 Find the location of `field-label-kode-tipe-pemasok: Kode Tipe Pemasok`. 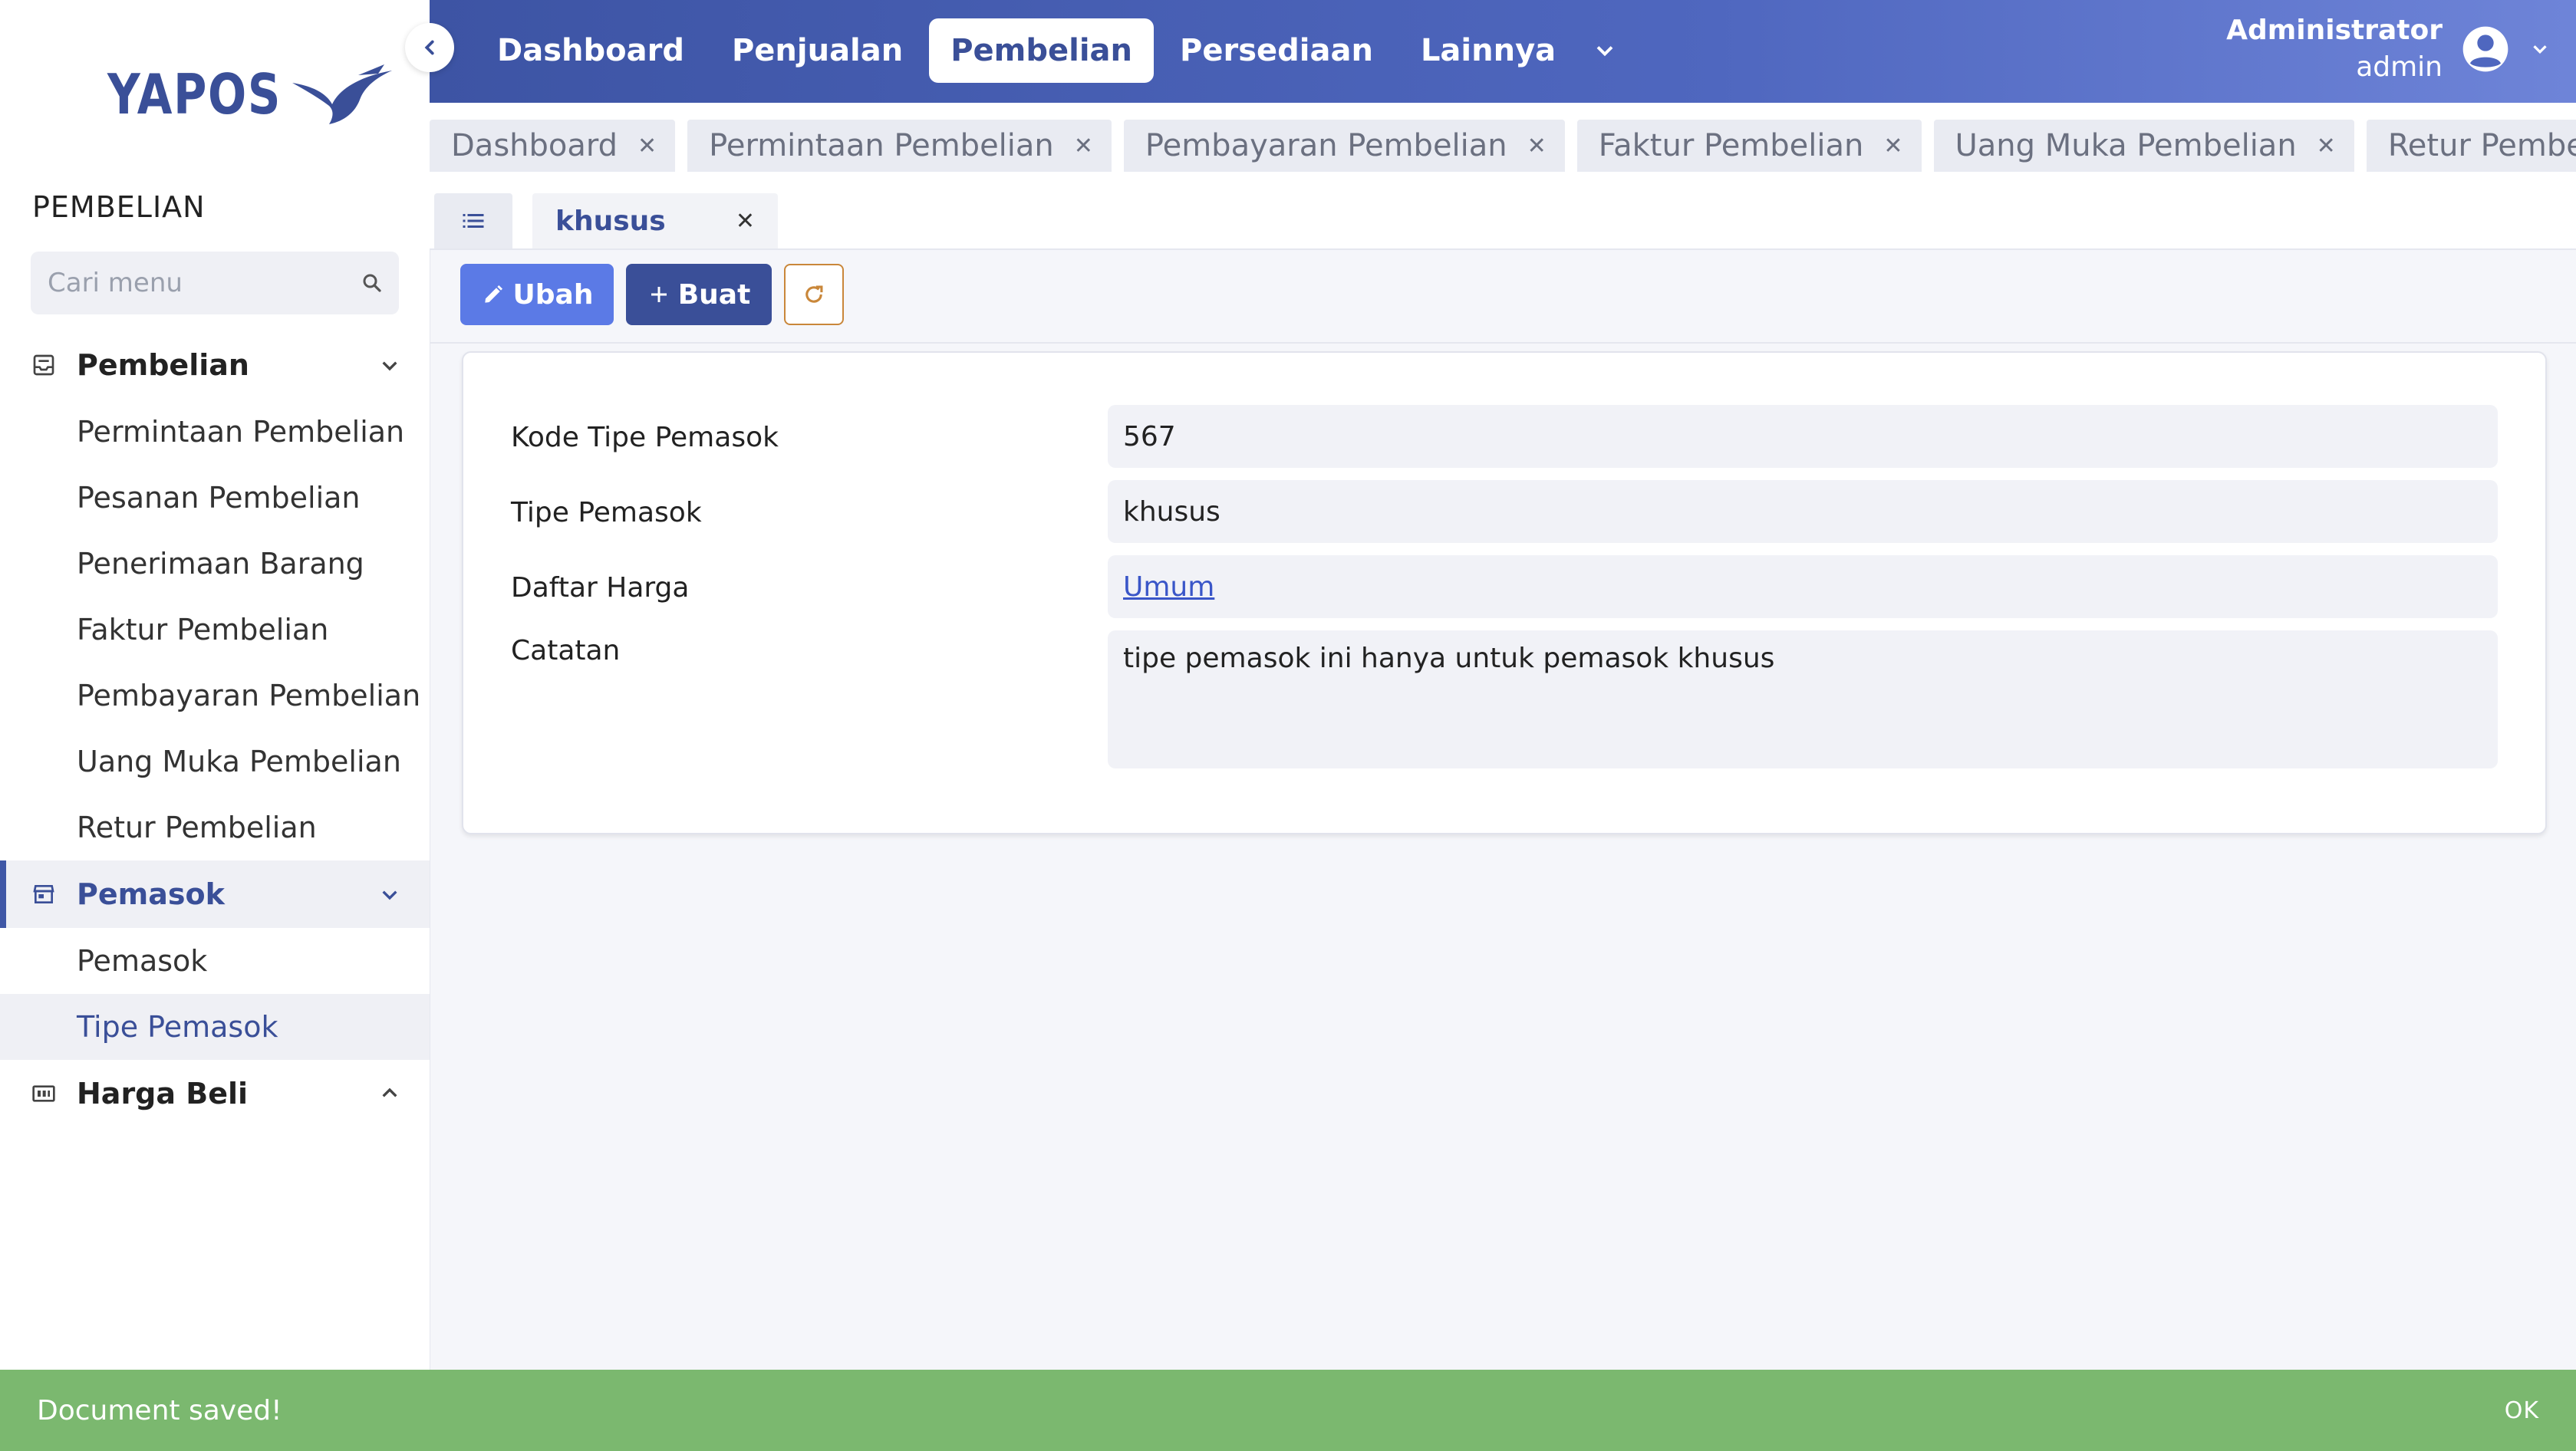

field-label-kode-tipe-pemasok: Kode Tipe Pemasok is located at coordinates (645, 437).